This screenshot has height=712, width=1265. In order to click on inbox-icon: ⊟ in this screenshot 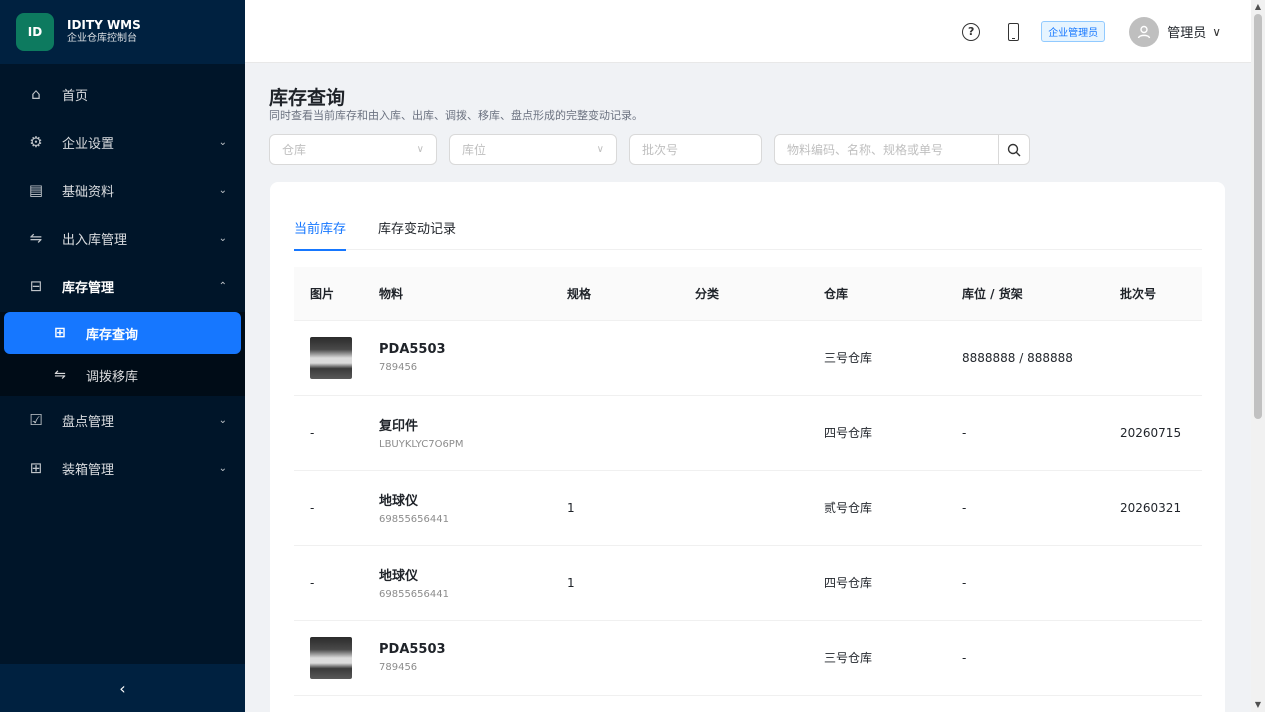, I will do `click(36, 286)`.